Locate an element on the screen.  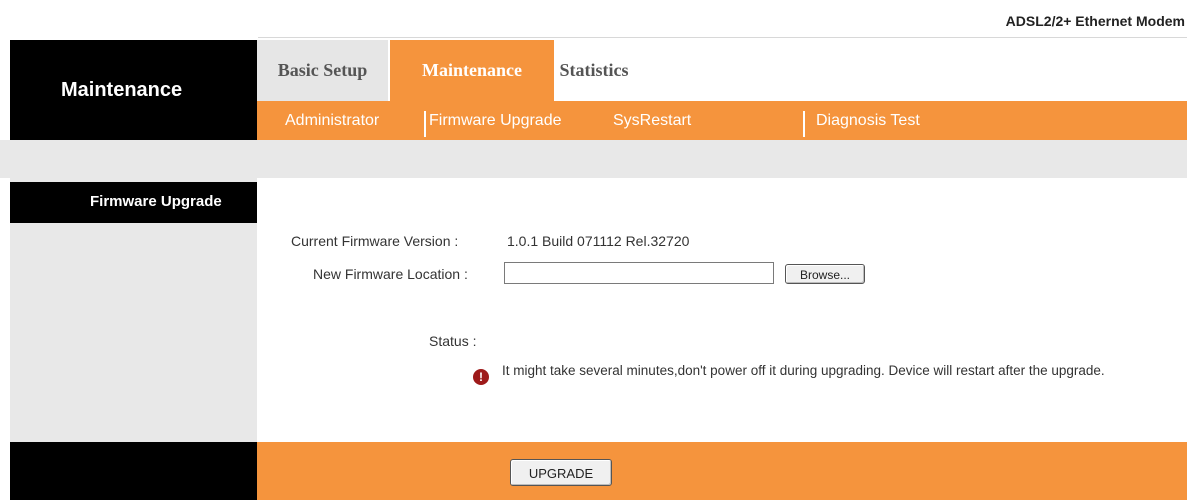
section-title: Firmware Upgrade is located at coordinates (156, 201).